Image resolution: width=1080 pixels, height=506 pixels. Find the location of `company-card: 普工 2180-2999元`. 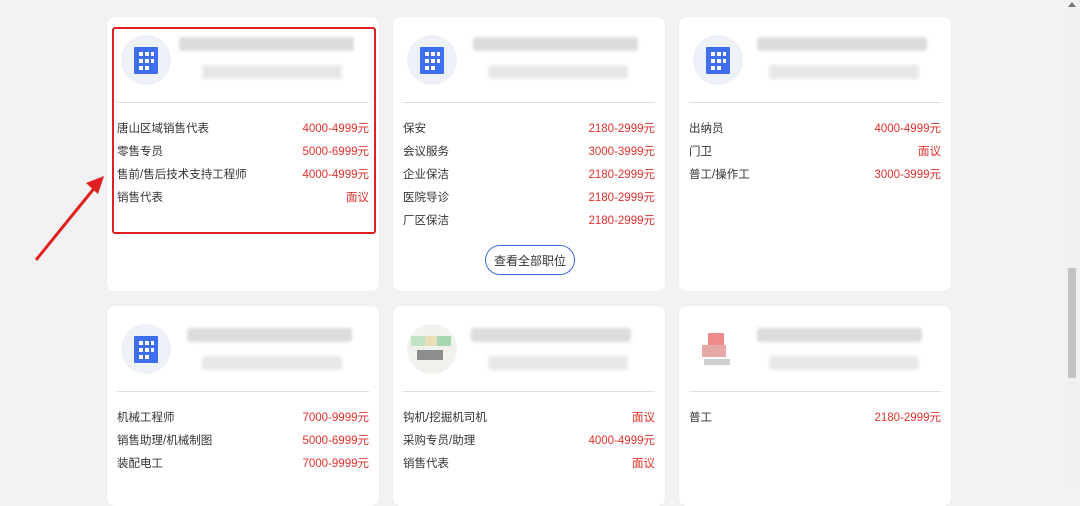

company-card: 普工 2180-2999元 is located at coordinates (815, 406).